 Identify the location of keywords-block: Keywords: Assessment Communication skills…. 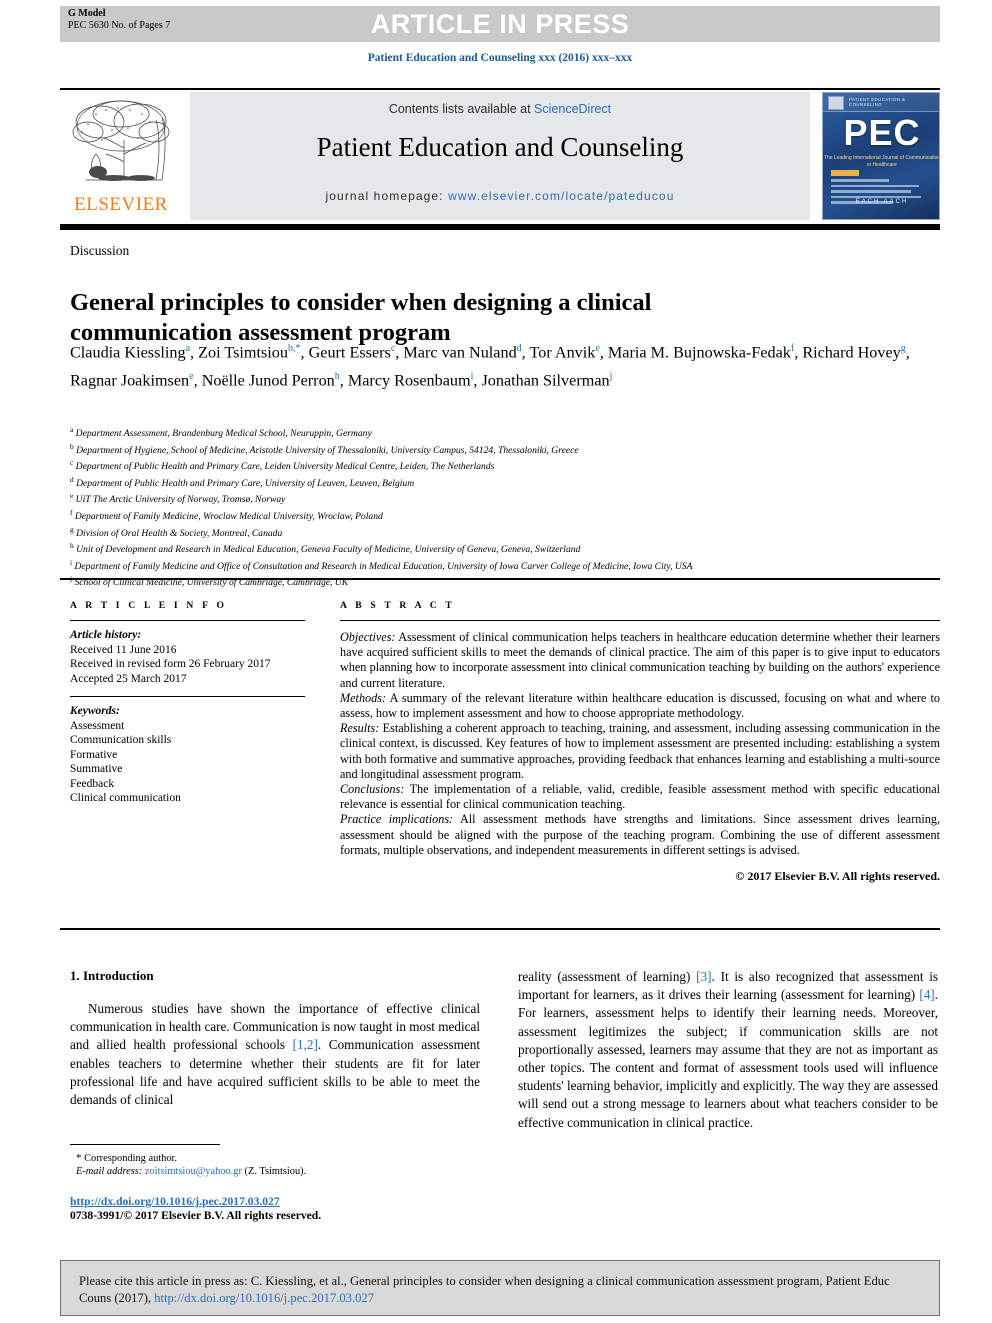
(187, 751).